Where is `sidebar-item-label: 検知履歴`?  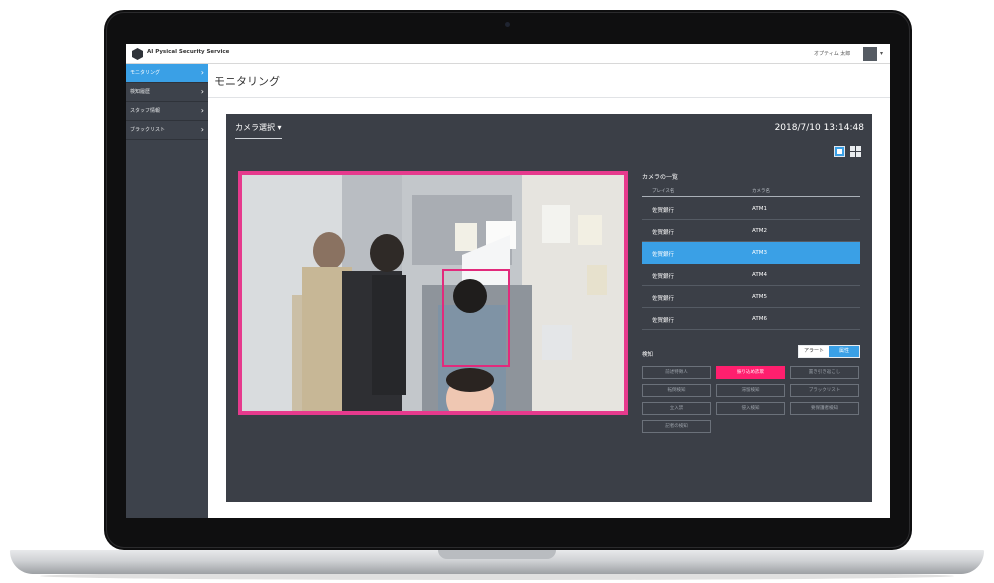 sidebar-item-label: 検知履歴 is located at coordinates (140, 92).